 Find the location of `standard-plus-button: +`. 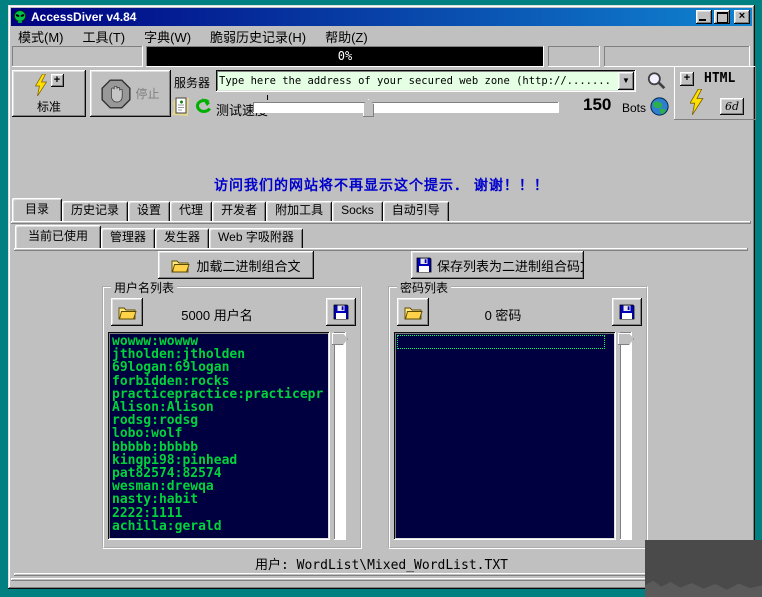

standard-plus-button: + is located at coordinates (57, 80).